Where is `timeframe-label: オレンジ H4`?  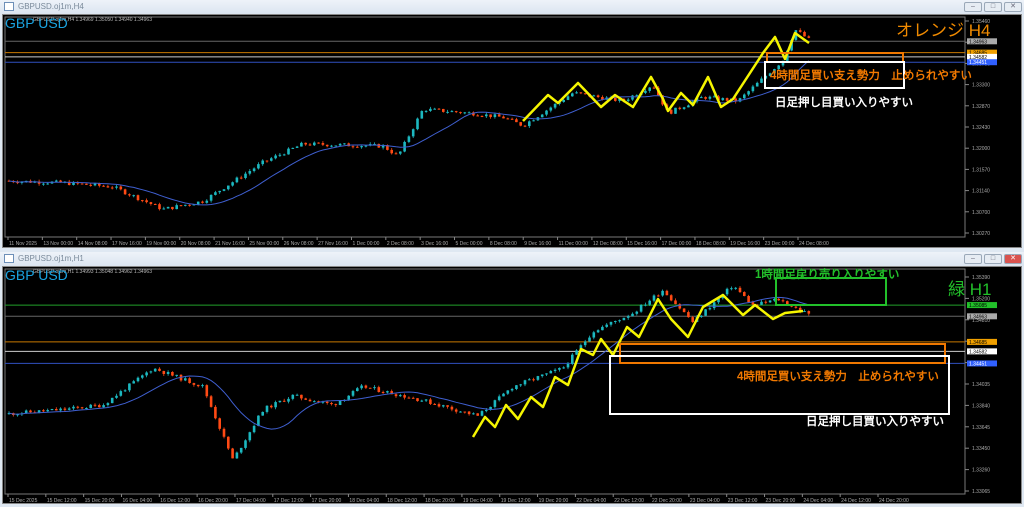 timeframe-label: オレンジ H4 is located at coordinates (943, 30).